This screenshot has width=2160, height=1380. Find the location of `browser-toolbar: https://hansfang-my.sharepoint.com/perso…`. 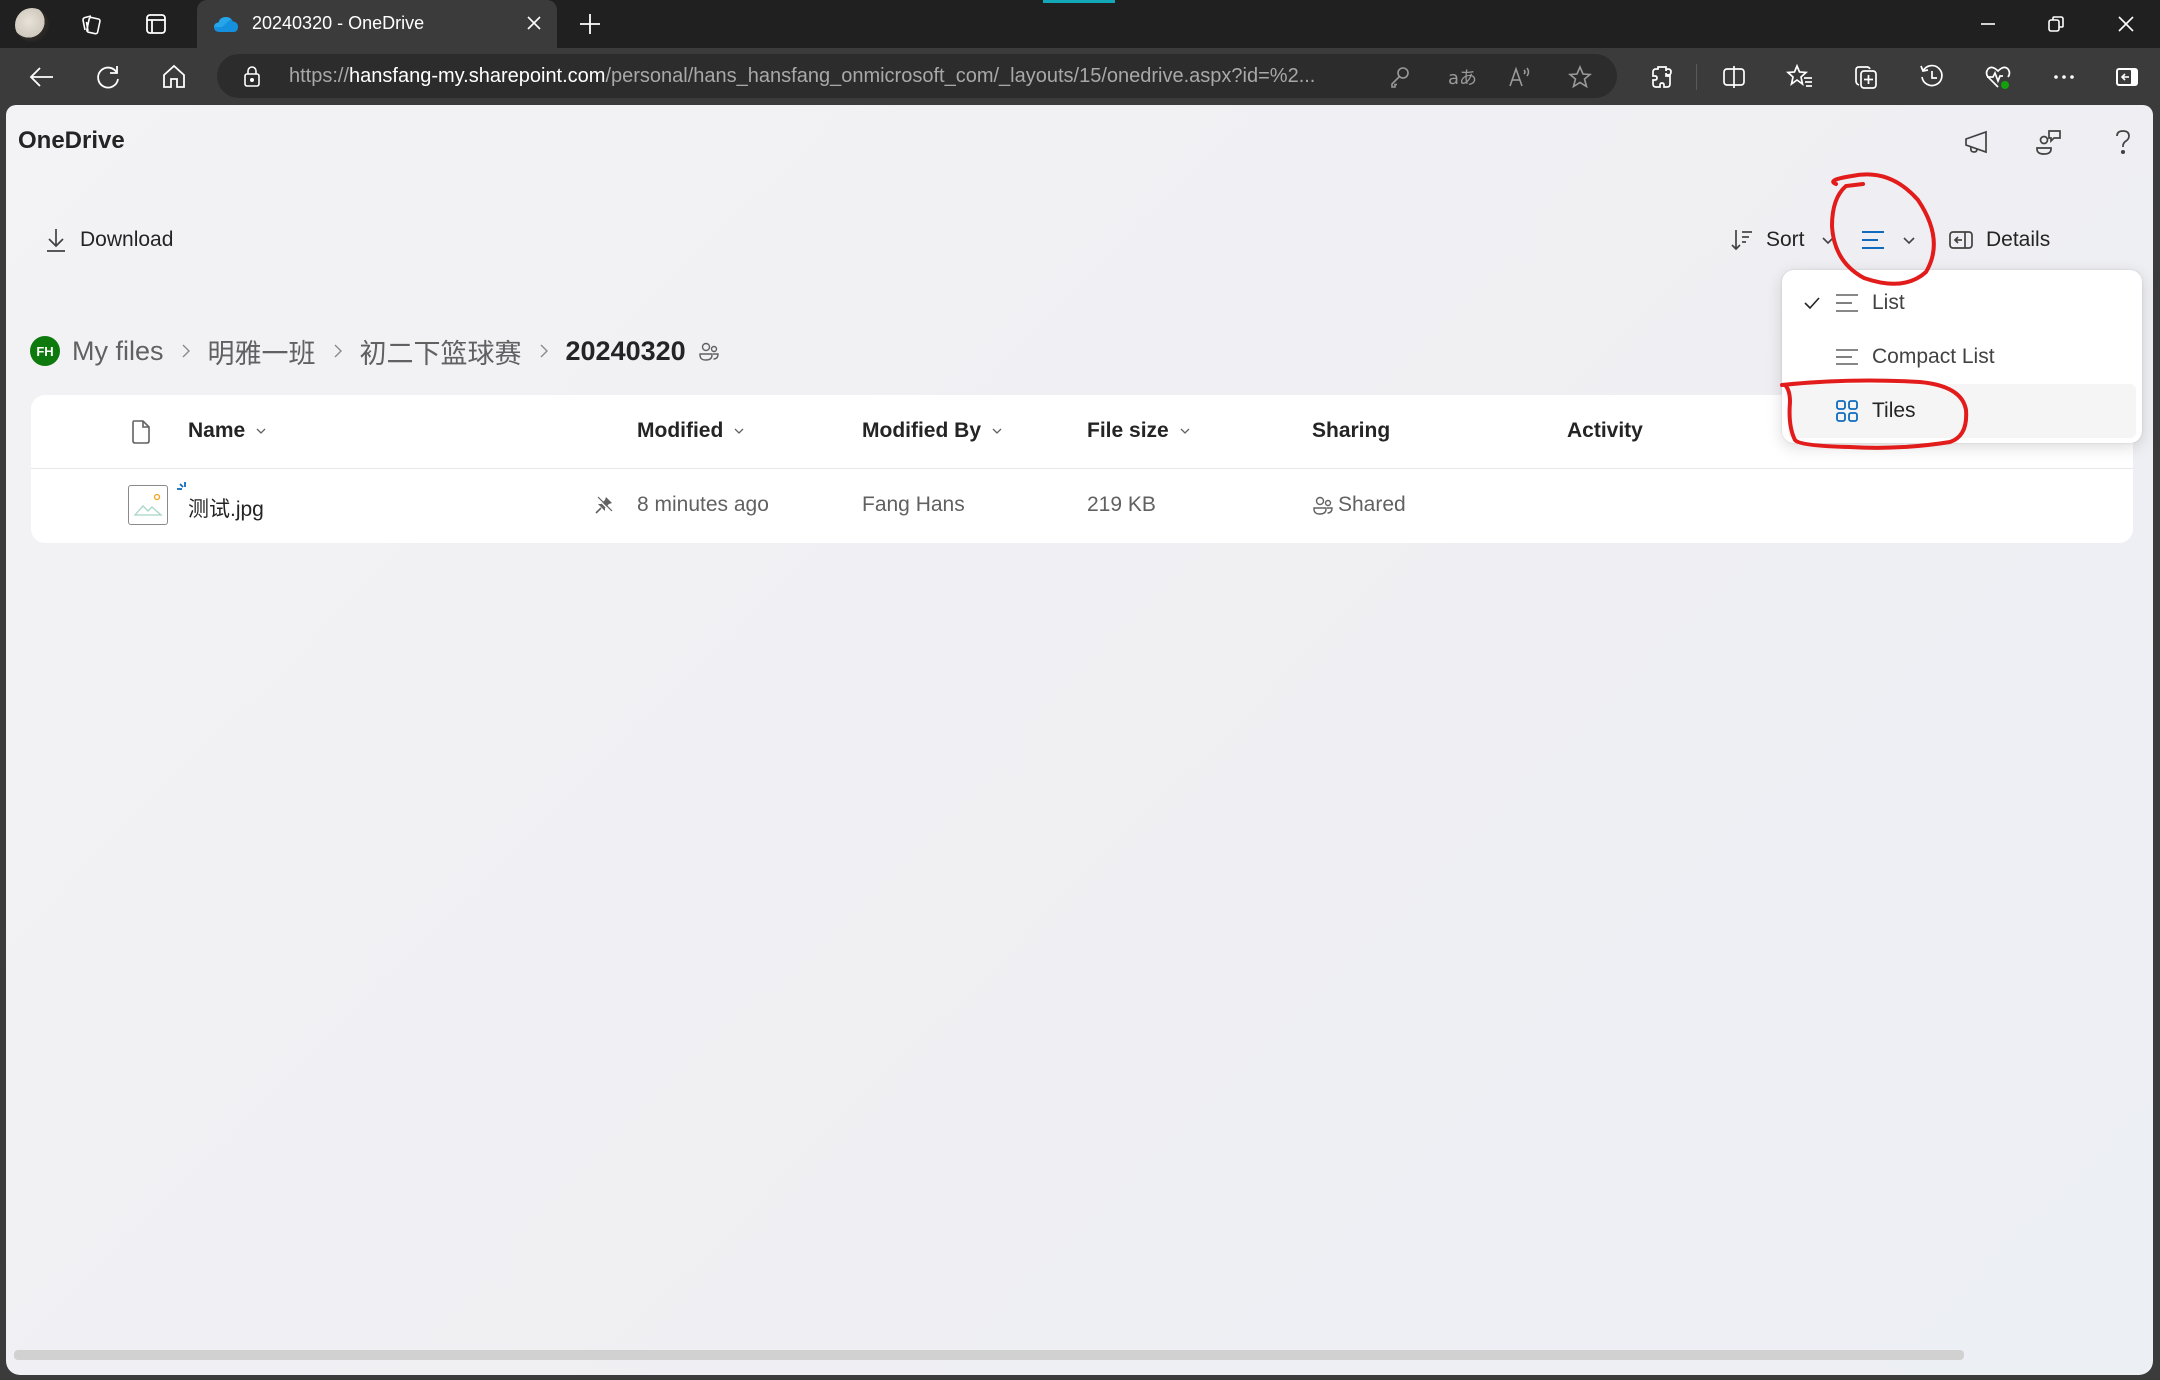

browser-toolbar: https://hansfang-my.sharepoint.com/perso… is located at coordinates (1080, 77).